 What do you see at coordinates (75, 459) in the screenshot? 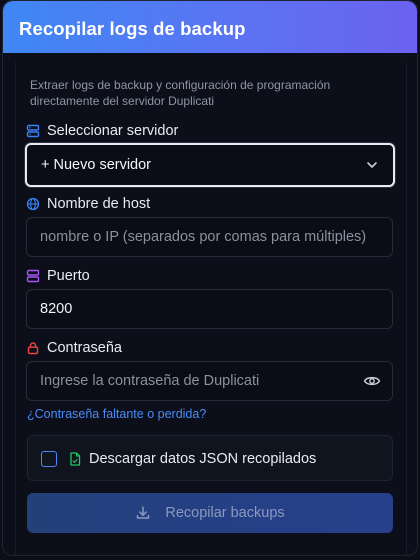
I see `json-file-icon` at bounding box center [75, 459].